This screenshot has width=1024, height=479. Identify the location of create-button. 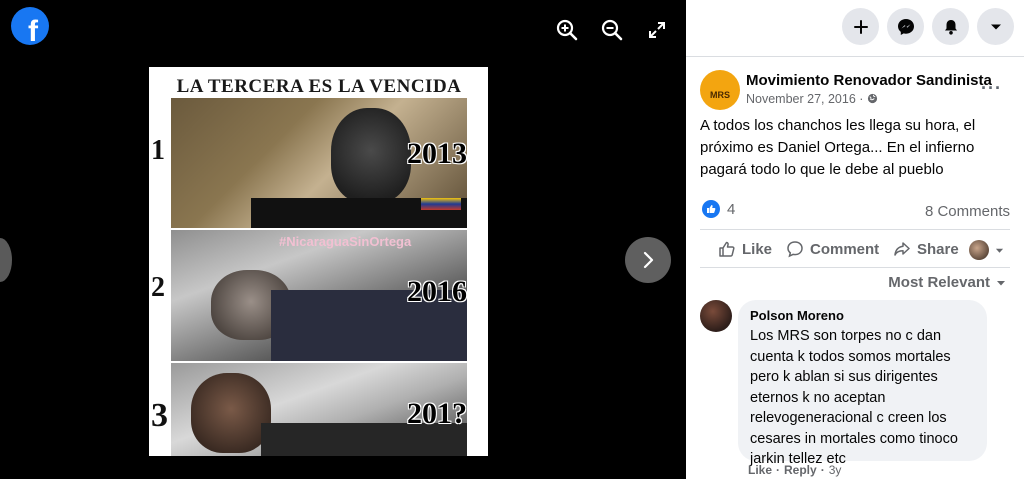
(860, 26).